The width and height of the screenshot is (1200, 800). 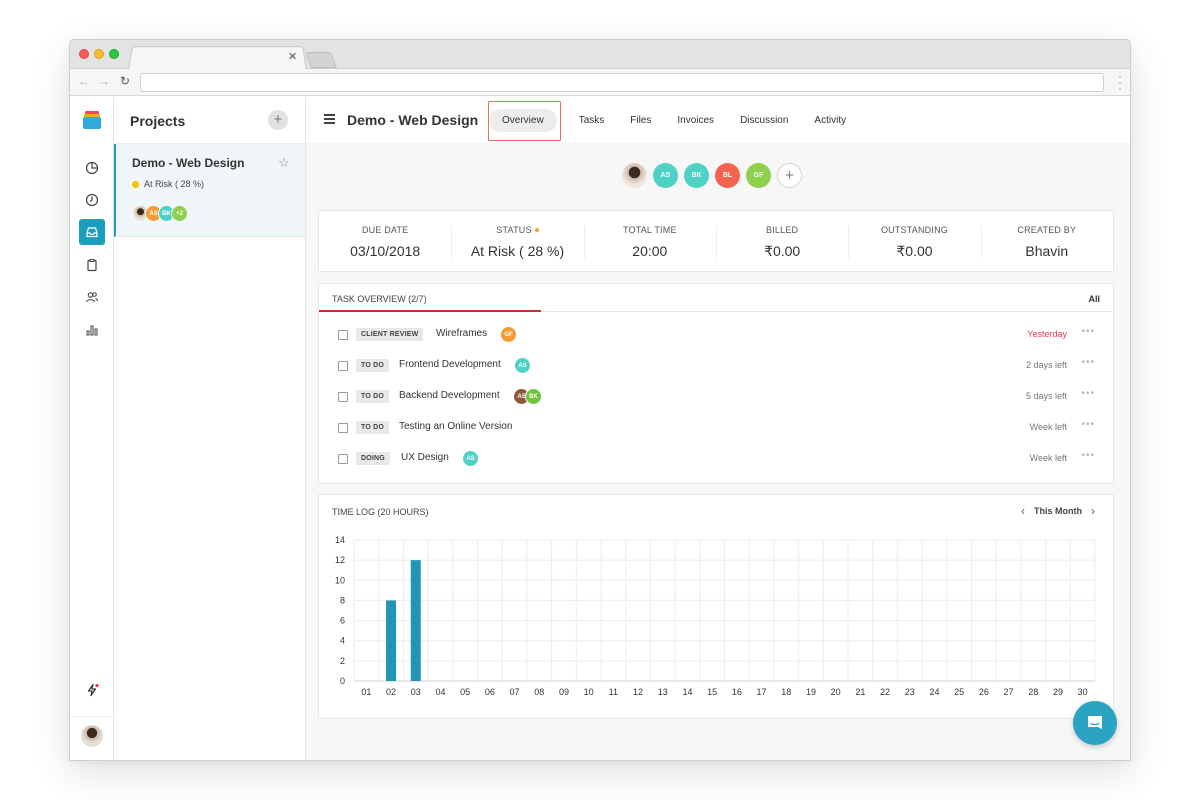 What do you see at coordinates (158, 121) in the screenshot?
I see `projects-title: Projects` at bounding box center [158, 121].